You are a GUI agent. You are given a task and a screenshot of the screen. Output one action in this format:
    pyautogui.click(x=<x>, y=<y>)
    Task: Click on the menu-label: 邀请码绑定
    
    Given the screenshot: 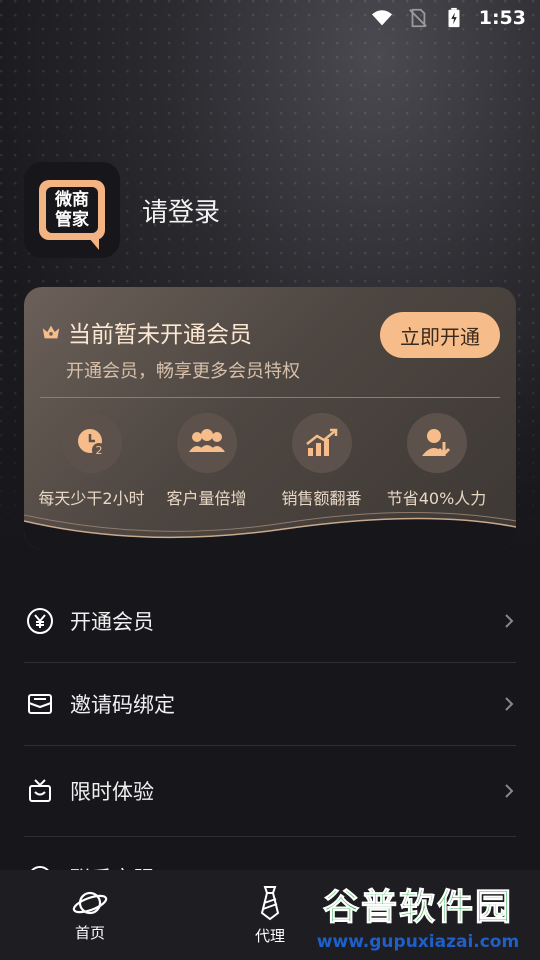 What is the action you would take?
    pyautogui.click(x=122, y=705)
    